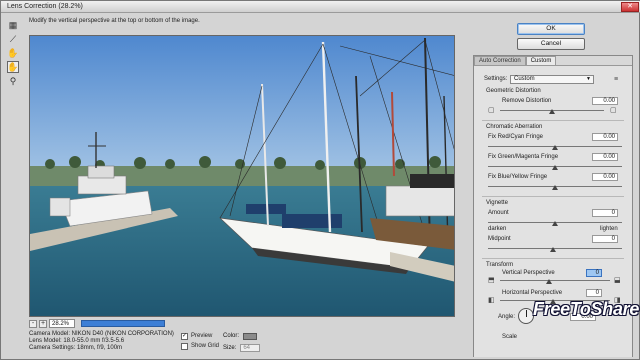  What do you see at coordinates (605, 239) in the screenshot?
I see `midpoint-field: 0` at bounding box center [605, 239].